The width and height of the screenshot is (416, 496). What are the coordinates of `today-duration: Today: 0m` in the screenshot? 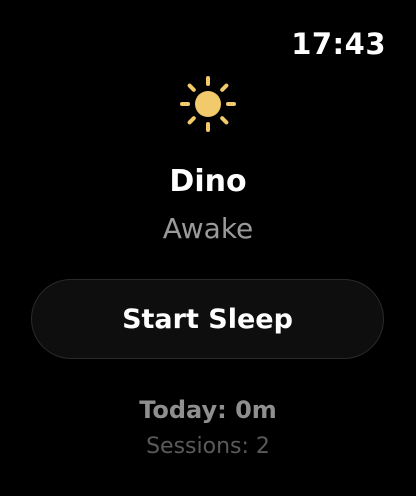 It's located at (208, 410).